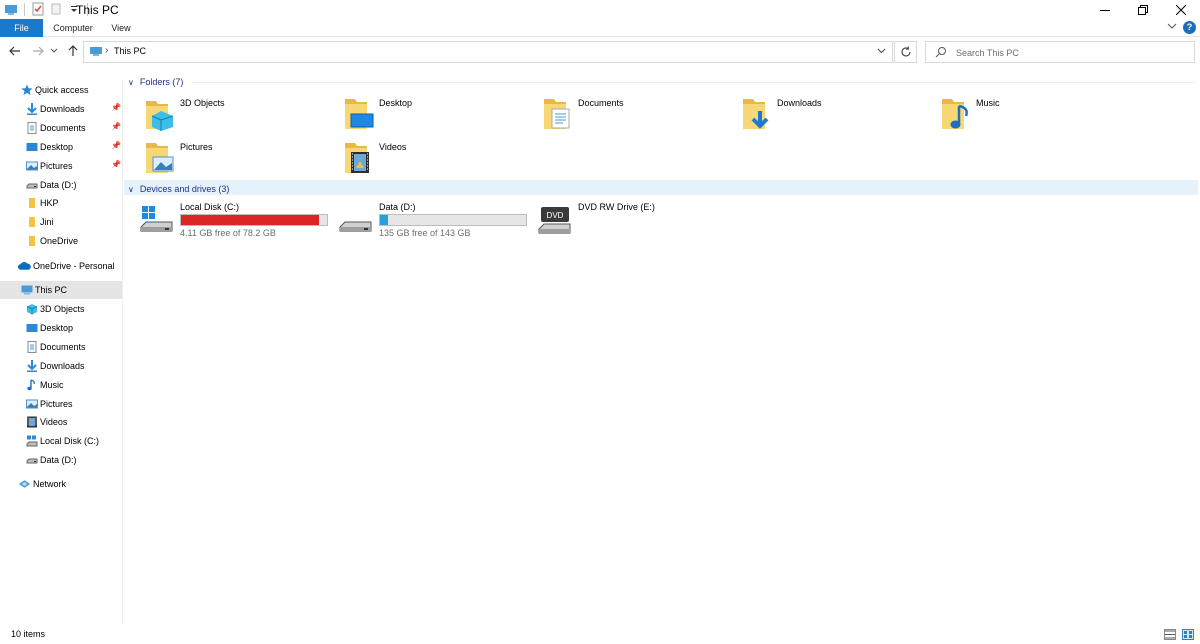  I want to click on address-dropdown-icon, so click(881, 51).